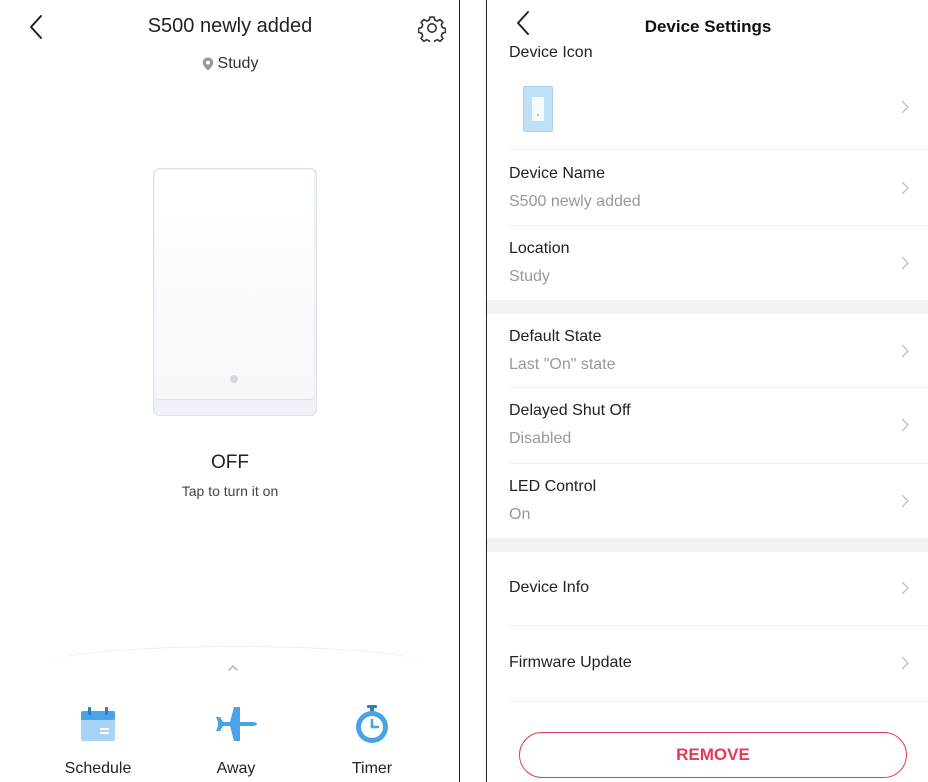  Describe the element at coordinates (707, 426) in the screenshot. I see `delayed-shut-off-row: Delayed Shut Off Disabled` at that location.